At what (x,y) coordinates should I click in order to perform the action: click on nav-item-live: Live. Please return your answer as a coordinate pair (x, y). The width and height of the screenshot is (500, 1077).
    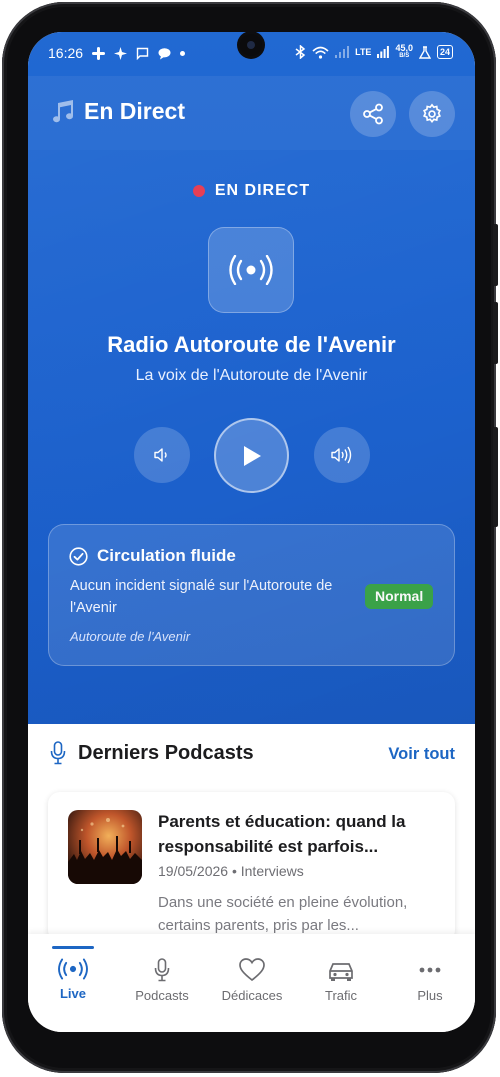
    Looking at the image, I should click on (73, 979).